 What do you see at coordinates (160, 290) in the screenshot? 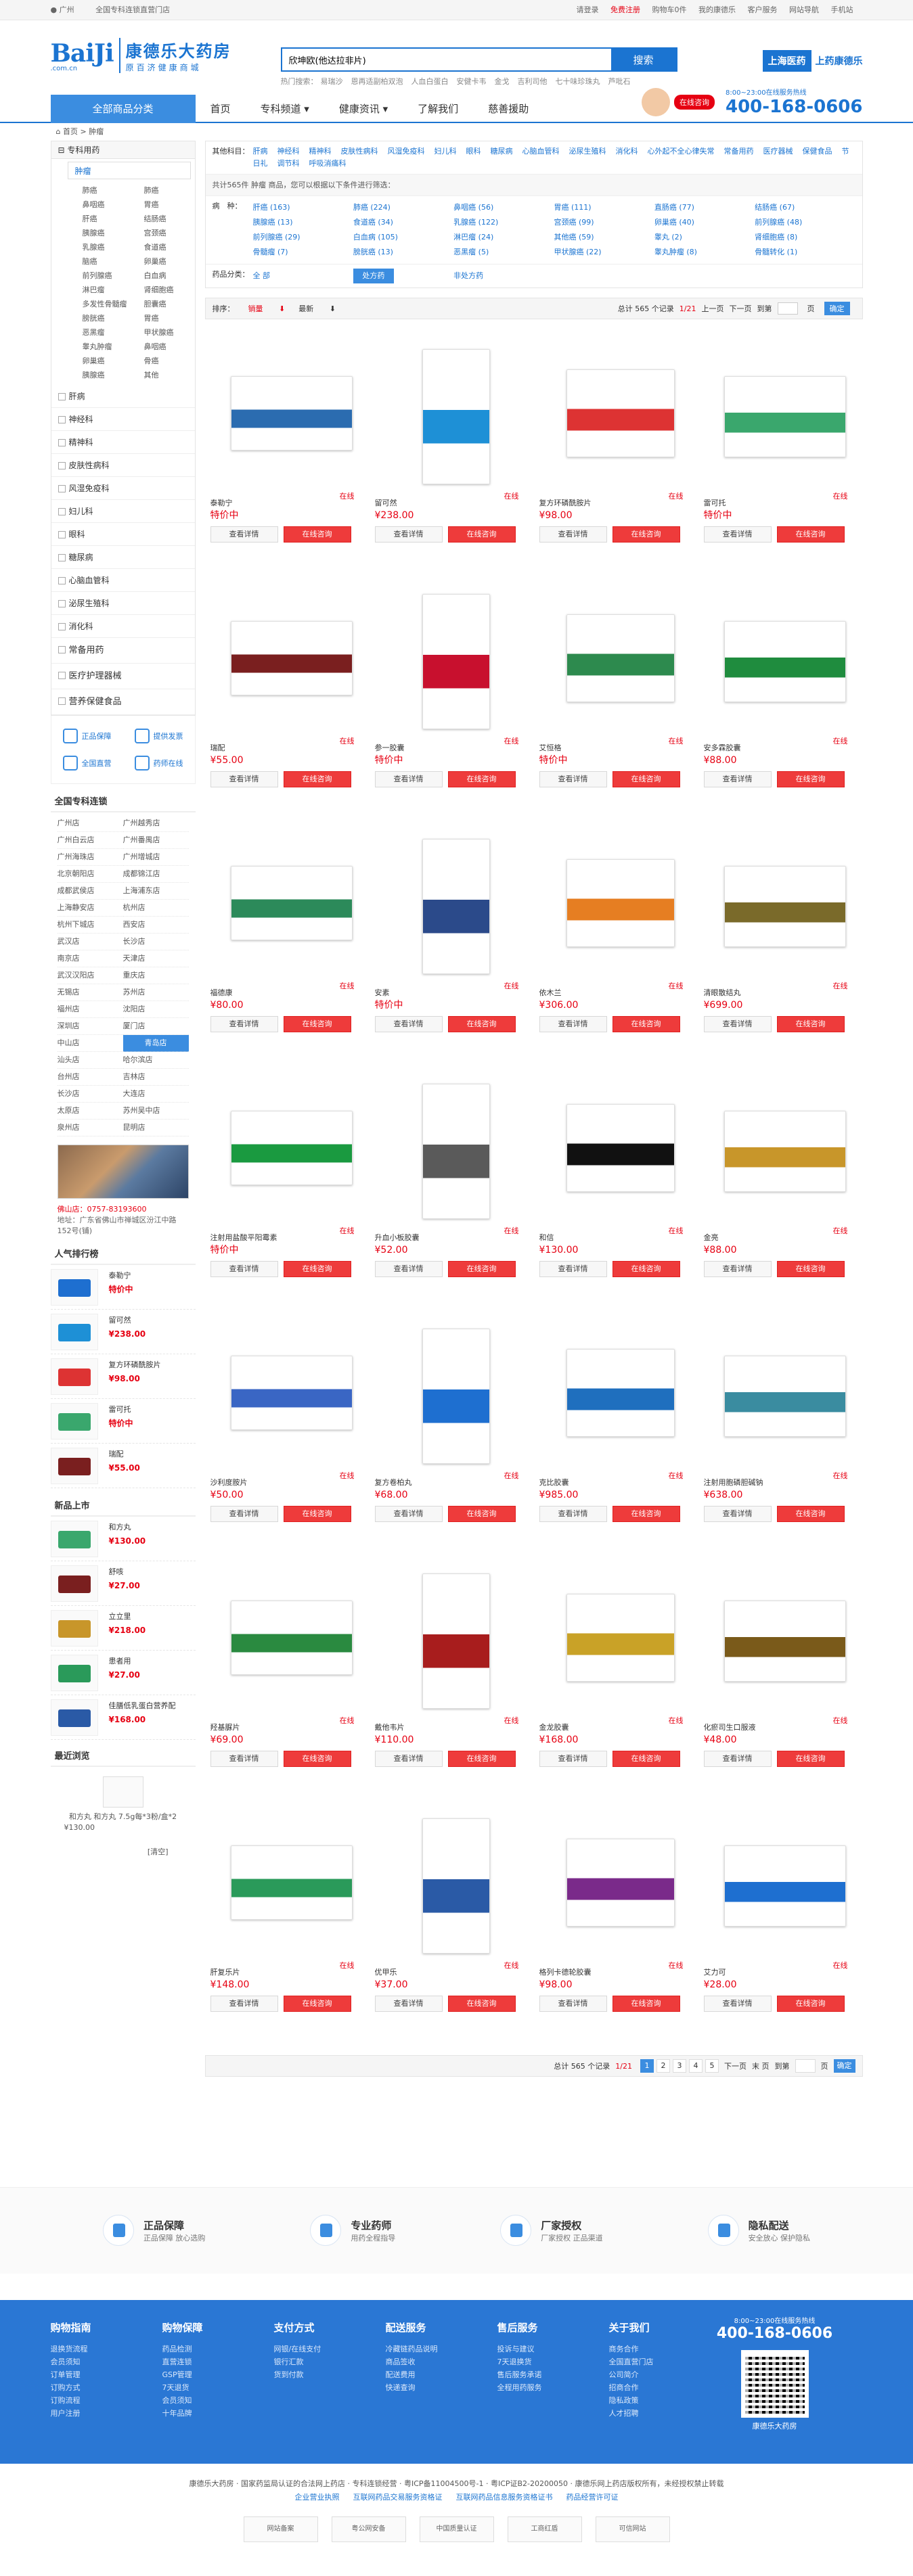
I see `subcategory-item: 肾细胞癌` at bounding box center [160, 290].